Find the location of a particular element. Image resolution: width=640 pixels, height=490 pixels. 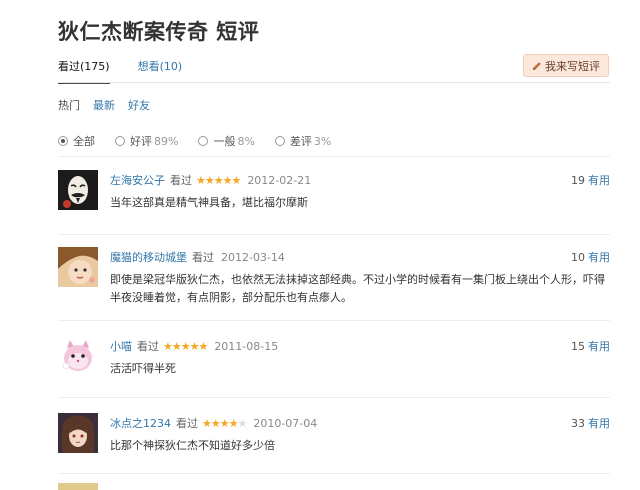

comment-header: 冰点之1234 看过 ★★★★★ 2010-07-04 is located at coordinates (213, 423).